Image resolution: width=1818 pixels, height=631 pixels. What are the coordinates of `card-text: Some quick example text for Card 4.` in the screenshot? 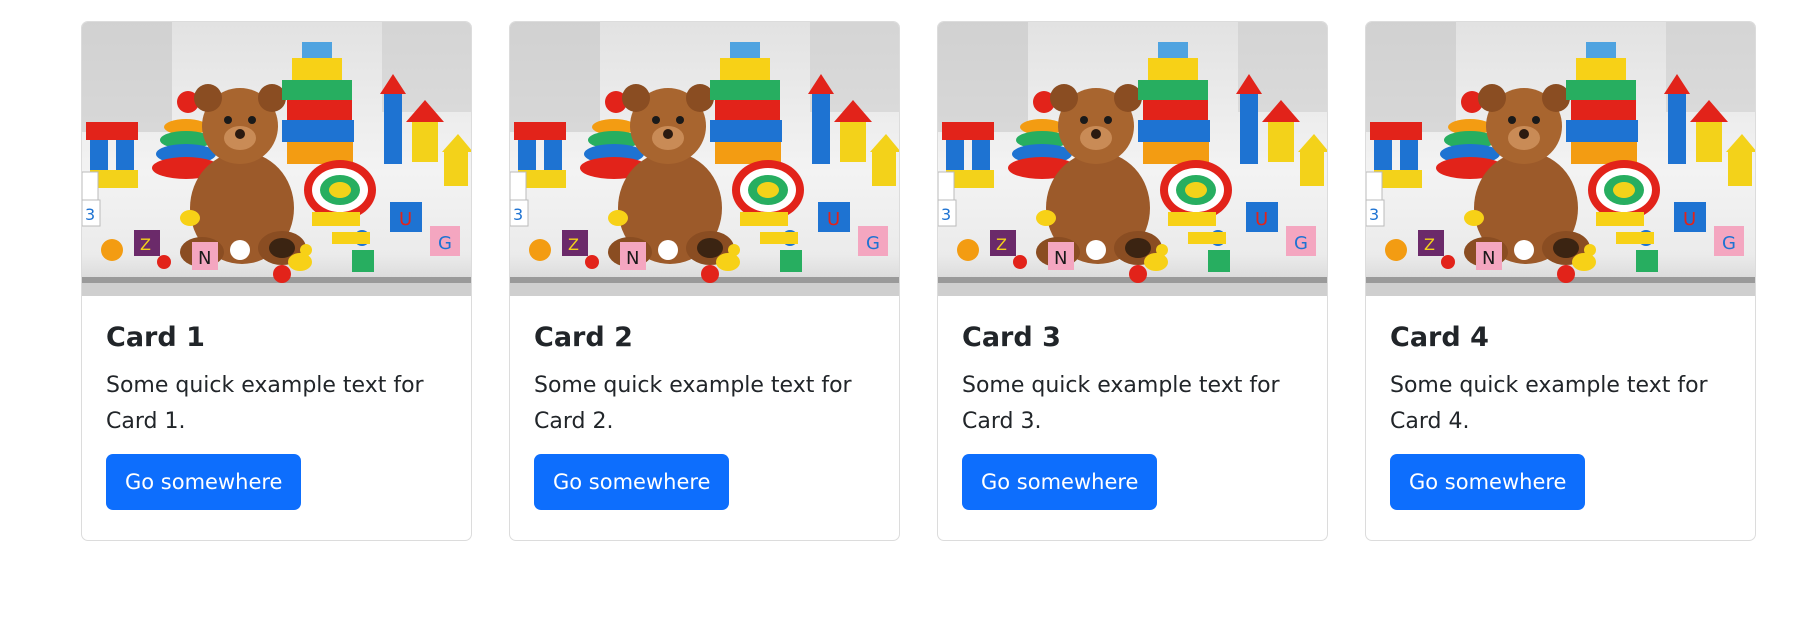 It's located at (1549, 403).